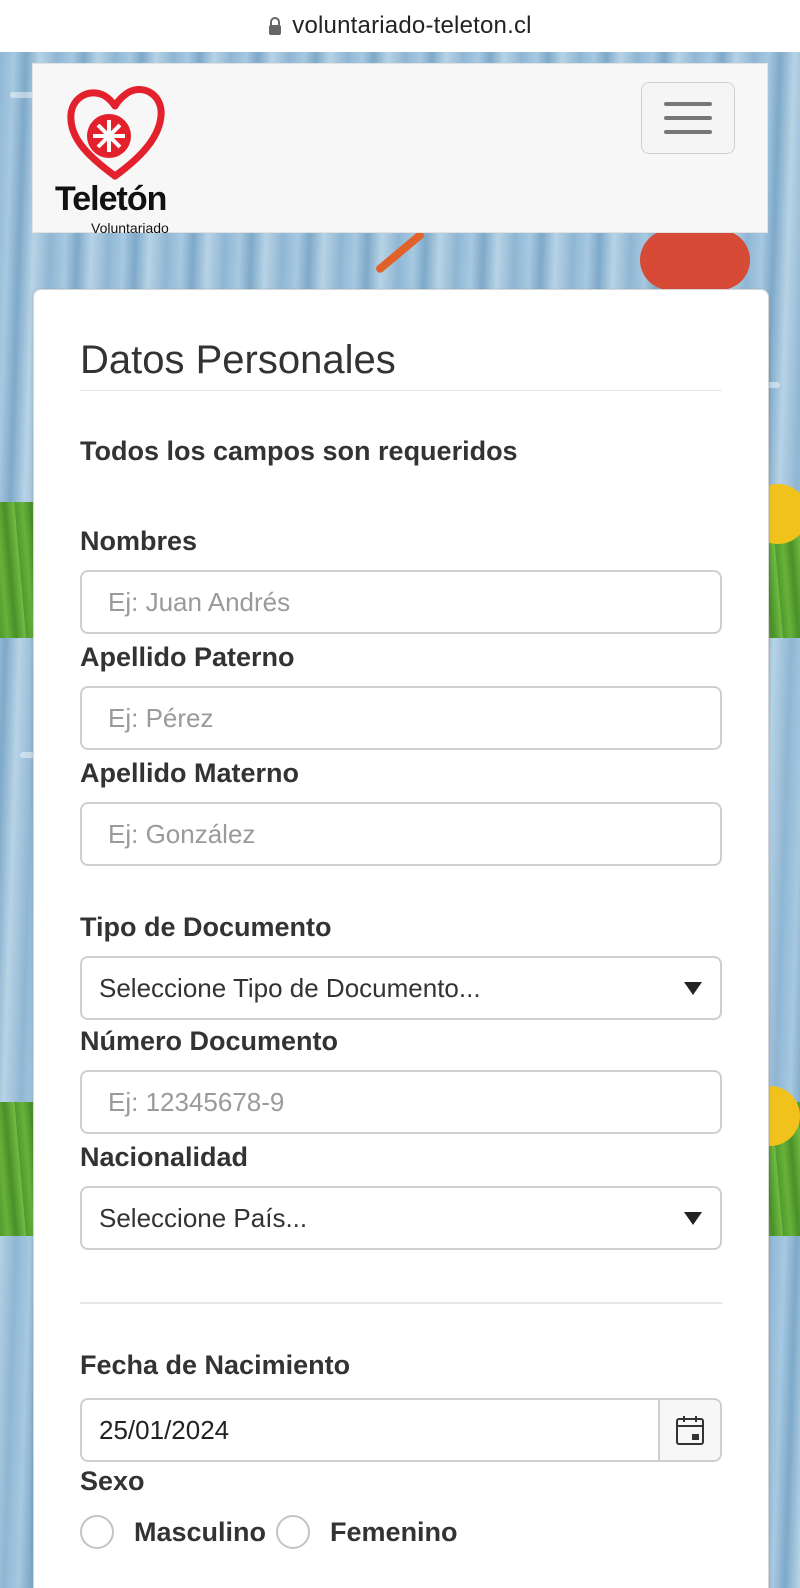  What do you see at coordinates (401, 834) in the screenshot?
I see `apellido-materno-input` at bounding box center [401, 834].